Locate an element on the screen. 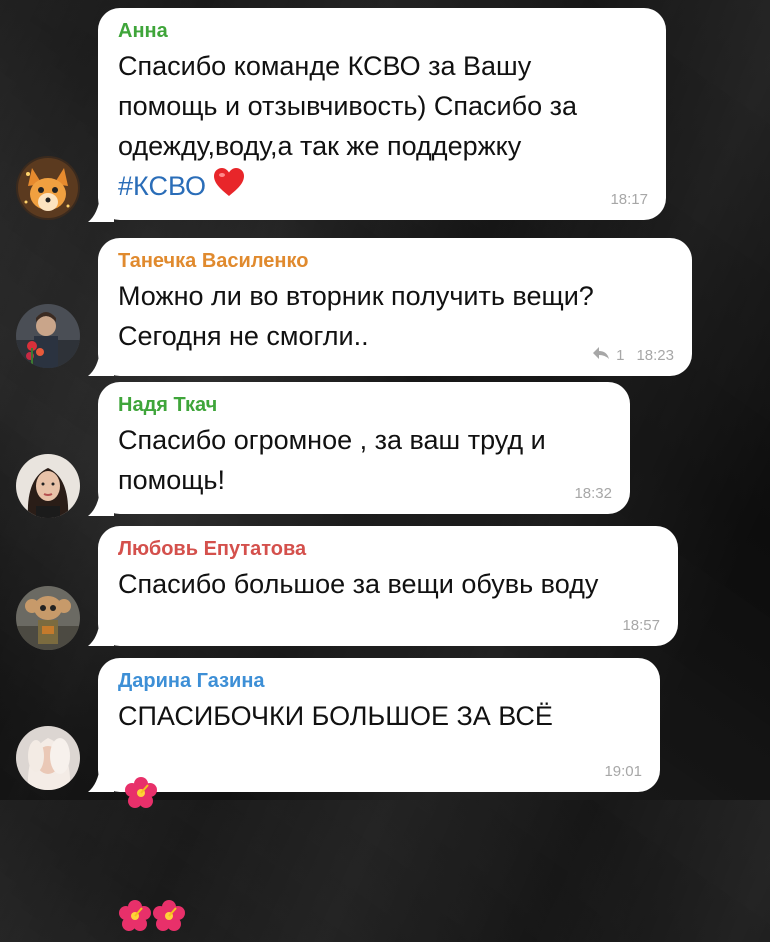 The height and width of the screenshot is (942, 770). message-meta: 1 18:23 is located at coordinates (633, 355).